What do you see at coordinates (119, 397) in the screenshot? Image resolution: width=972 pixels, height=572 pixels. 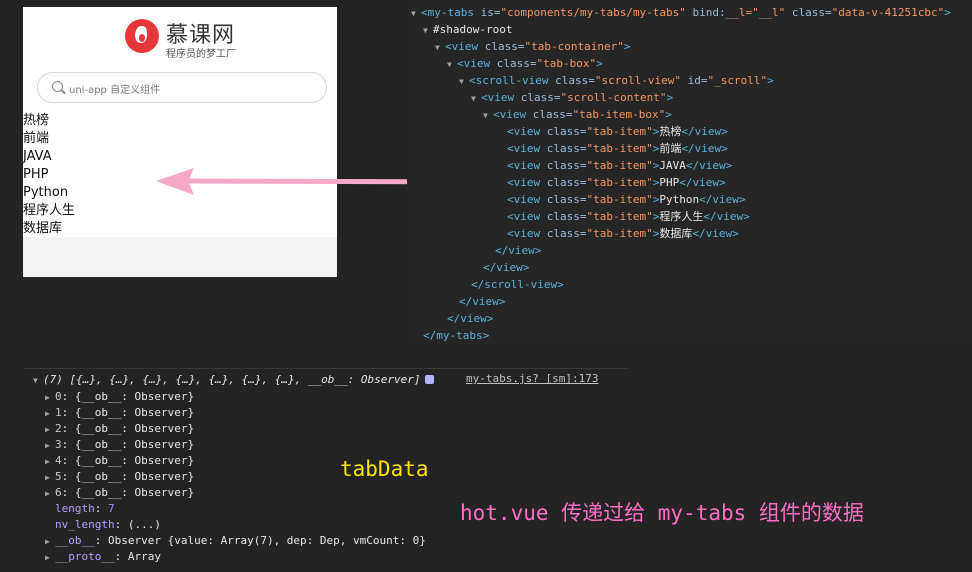 I see `console-entry: ▶ 0: {__ob__: Observer}` at bounding box center [119, 397].